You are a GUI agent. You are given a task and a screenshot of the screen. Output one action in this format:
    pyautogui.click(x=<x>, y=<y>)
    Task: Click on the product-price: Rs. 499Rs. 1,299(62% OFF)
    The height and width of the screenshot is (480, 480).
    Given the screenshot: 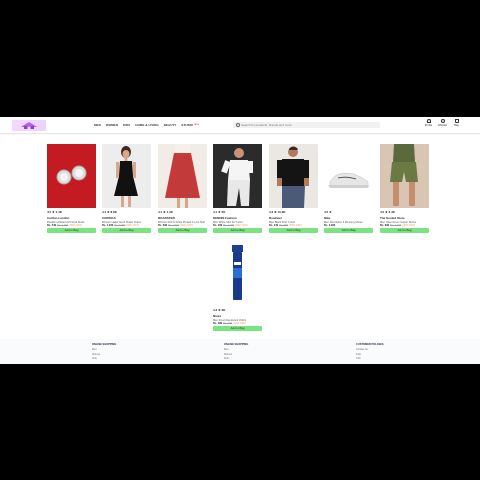 What is the action you would take?
    pyautogui.click(x=237, y=225)
    